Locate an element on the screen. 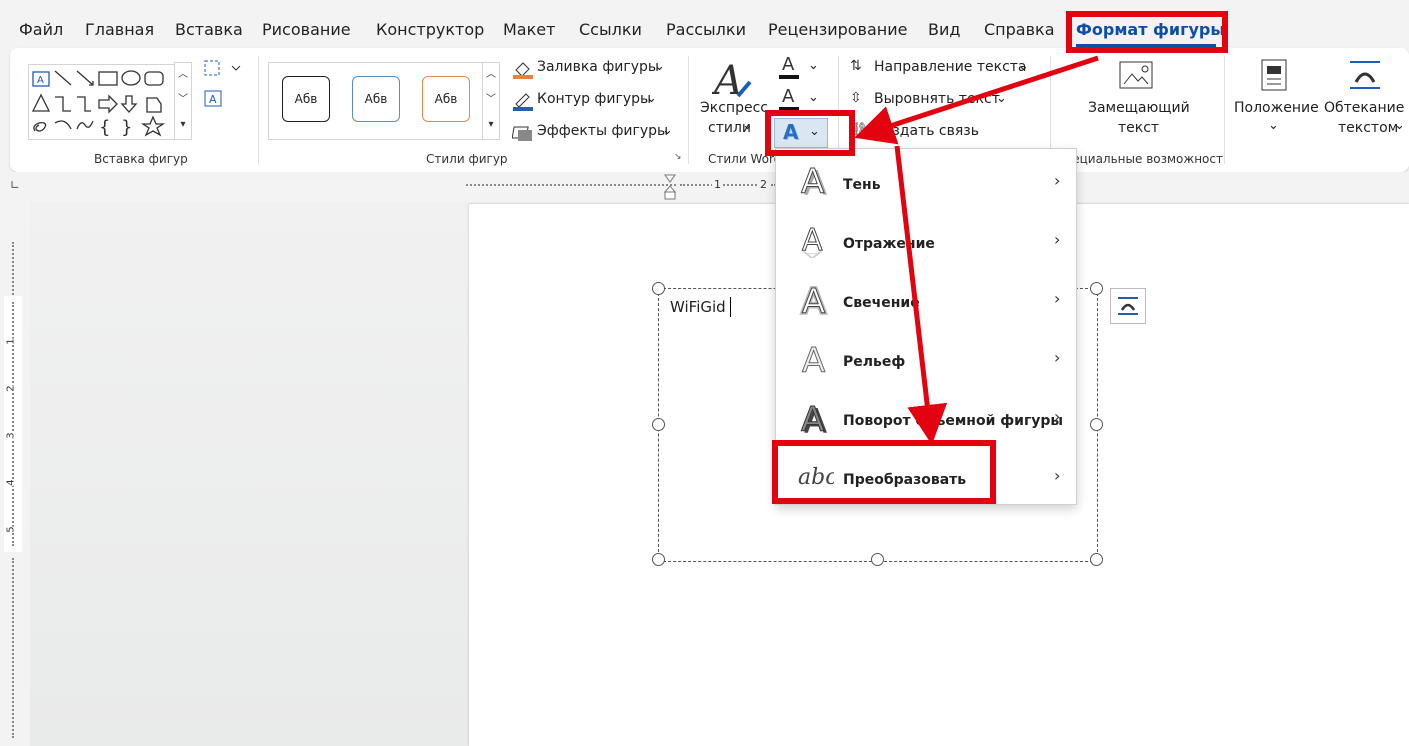 This screenshot has width=1409, height=746. arrow-to-effects-button is located at coordinates (976, 100).